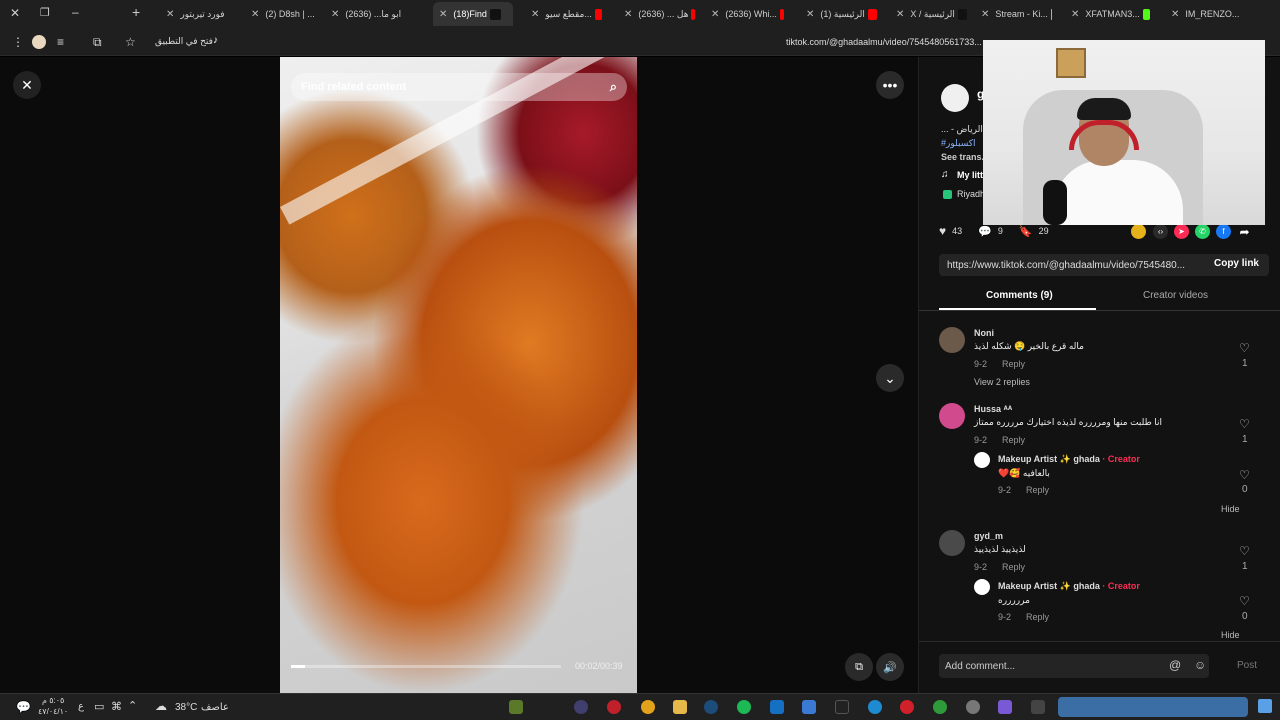 This screenshot has height=720, width=1280. Describe the element at coordinates (1153, 707) in the screenshot. I see `taskbar-search-box` at that location.